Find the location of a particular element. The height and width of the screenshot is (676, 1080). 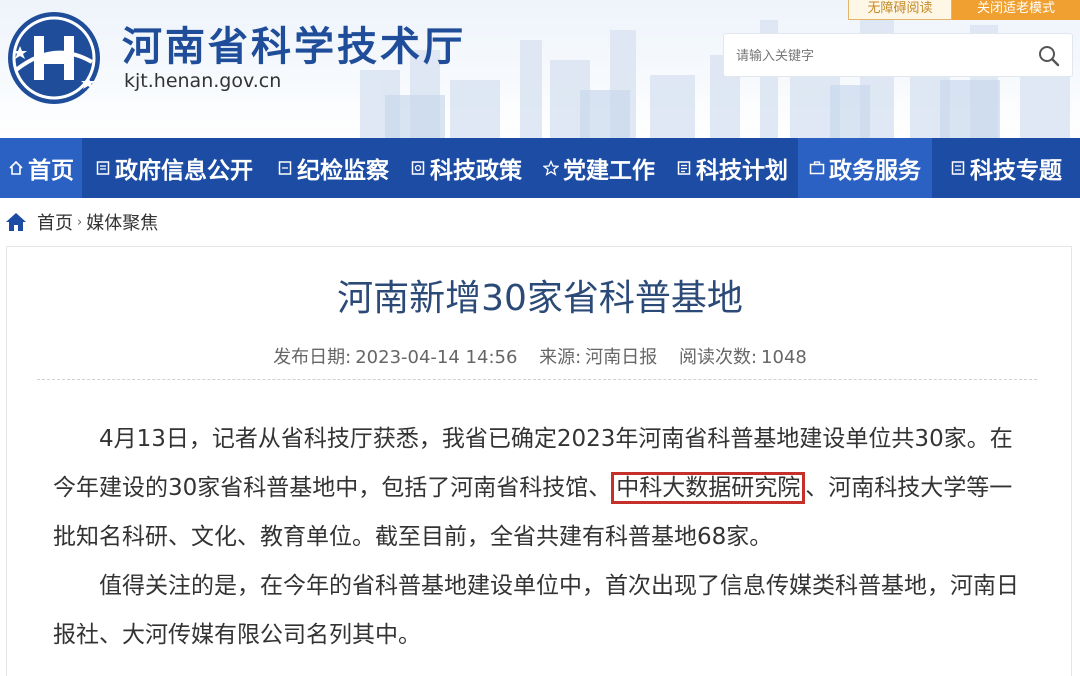

nav-item-policy: 科技政策 is located at coordinates (466, 168).